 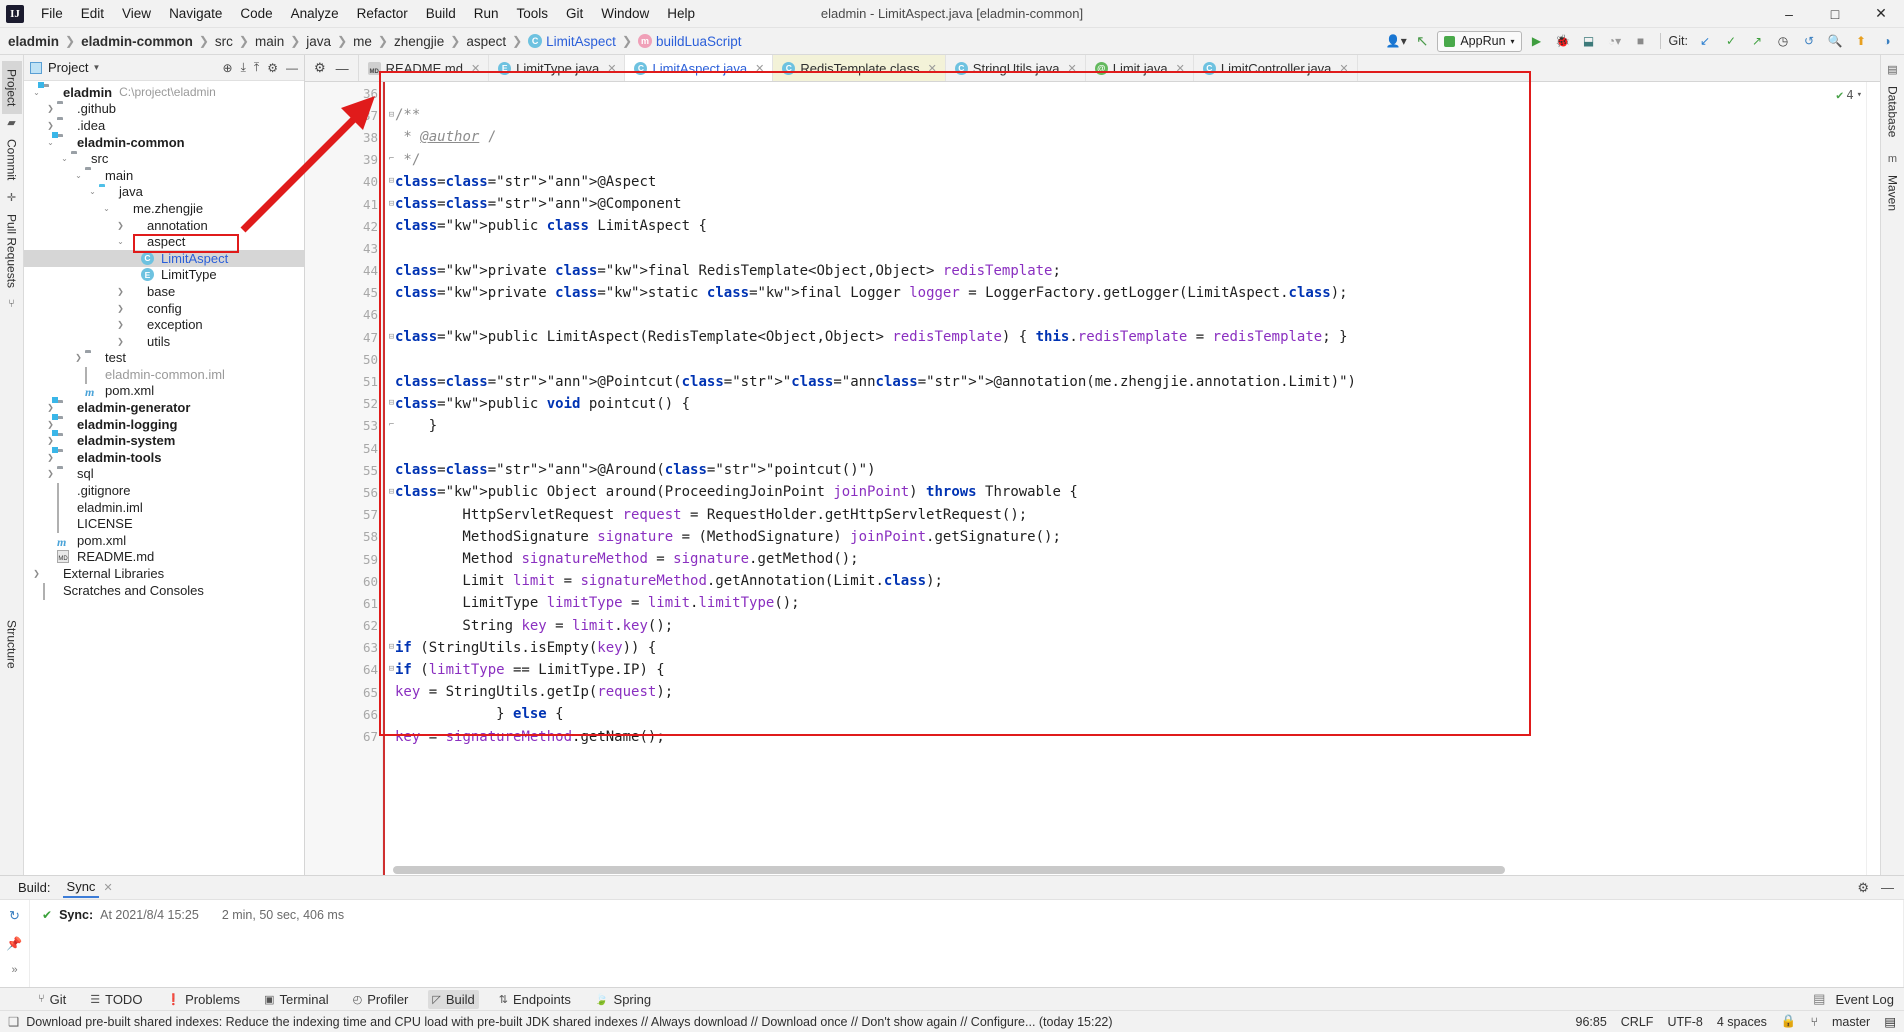 What do you see at coordinates (343, 93) in the screenshot?
I see `gutter-line: 36` at bounding box center [343, 93].